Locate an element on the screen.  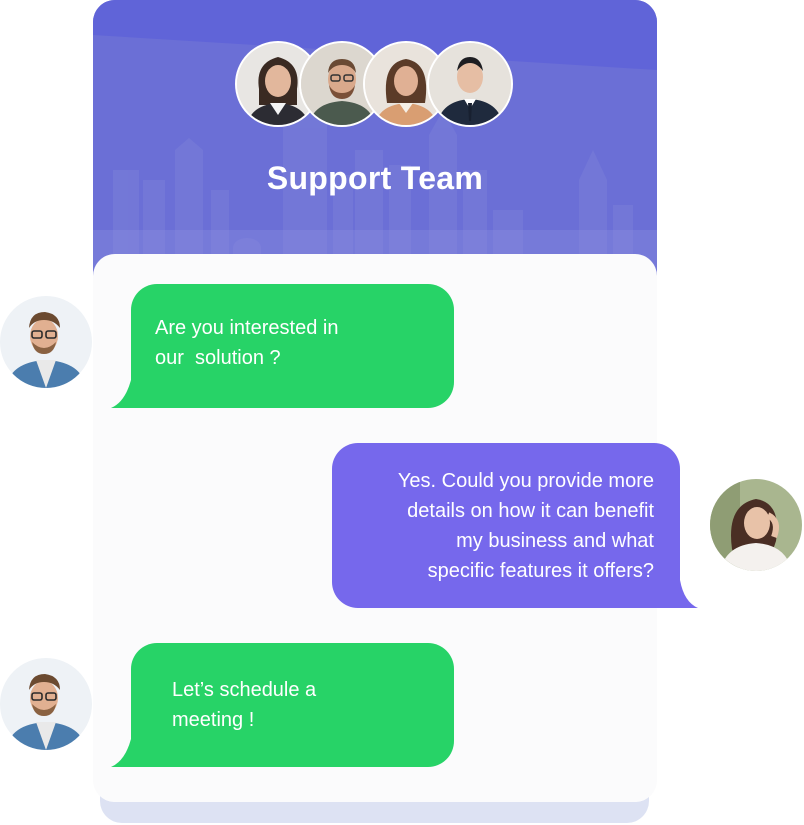
chat-message-agent: Are you interested in our solution ? is located at coordinates (292, 346).